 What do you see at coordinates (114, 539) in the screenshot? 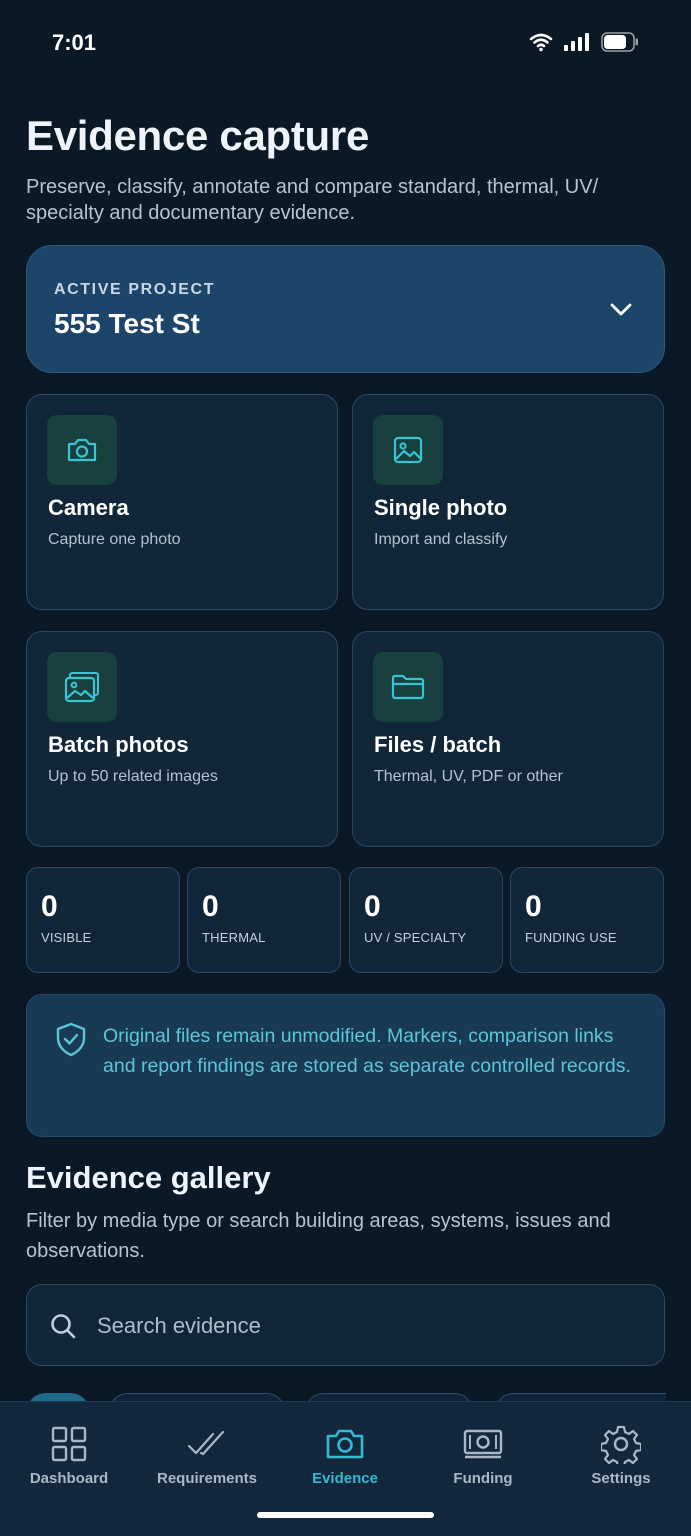
I see `camera-action-desc: Capture one photo` at bounding box center [114, 539].